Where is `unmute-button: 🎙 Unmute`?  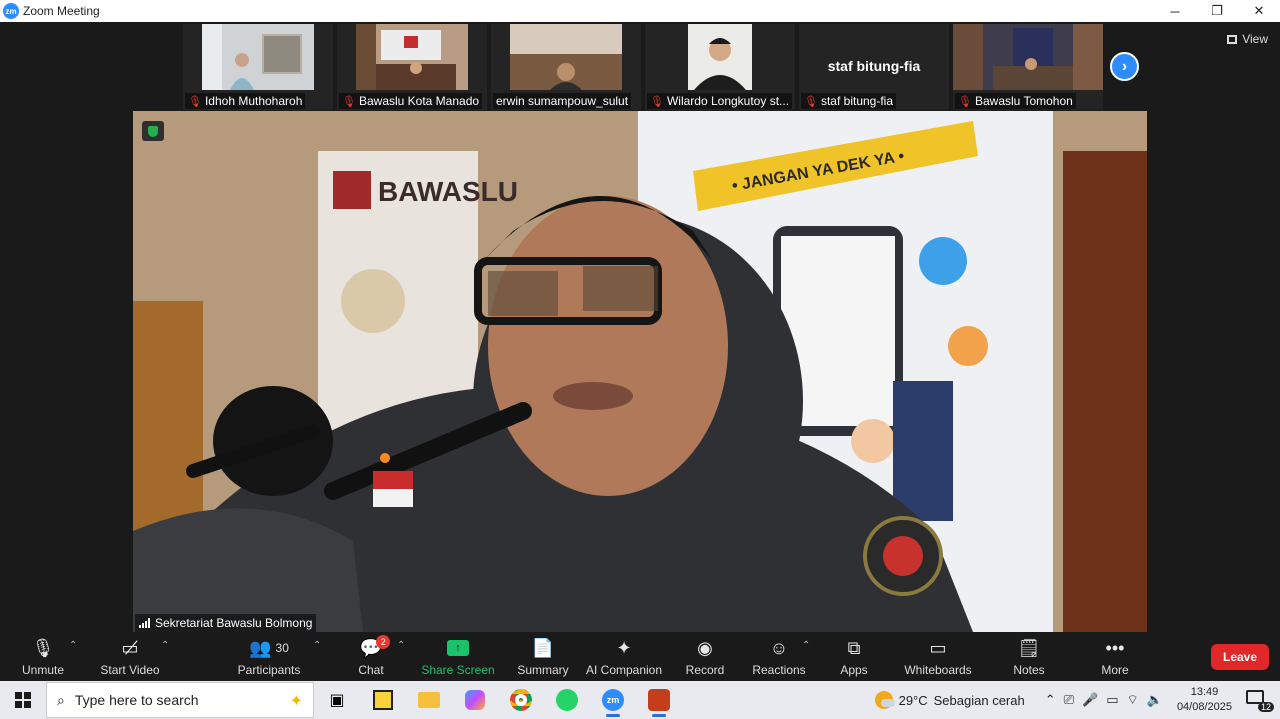
unmute-button: 🎙 Unmute is located at coordinates (43, 656).